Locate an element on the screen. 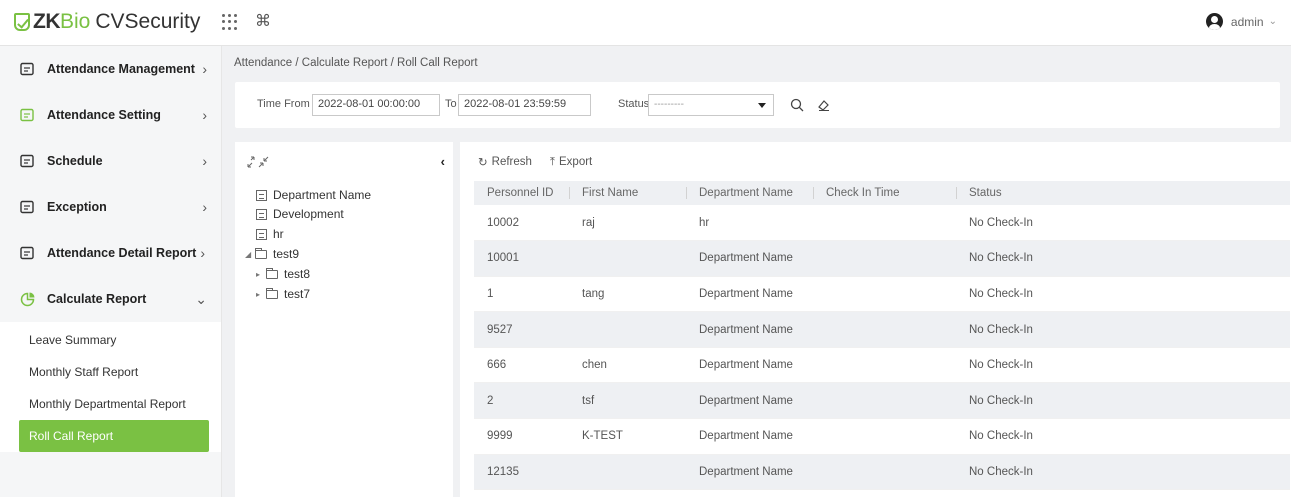 The height and width of the screenshot is (497, 1291). tree-node-department-name: Department Name is located at coordinates (313, 195).